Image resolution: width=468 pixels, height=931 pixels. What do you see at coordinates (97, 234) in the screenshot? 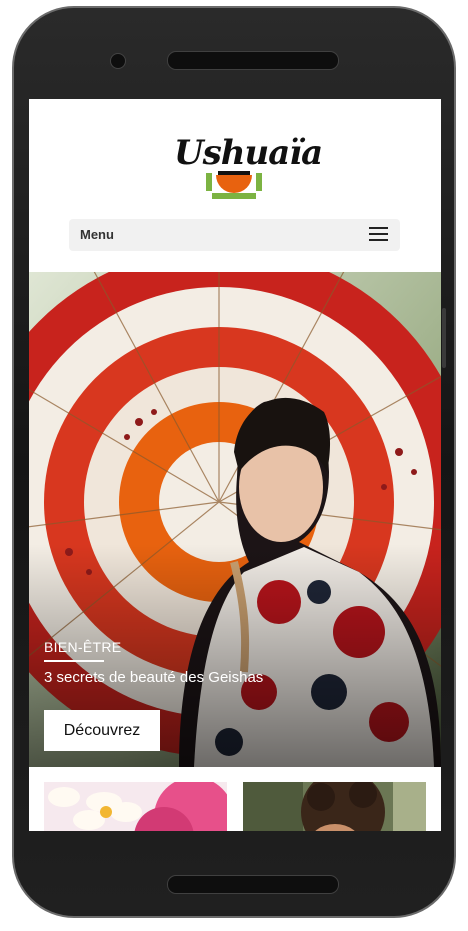
I see `menu-label: Menu` at bounding box center [97, 234].